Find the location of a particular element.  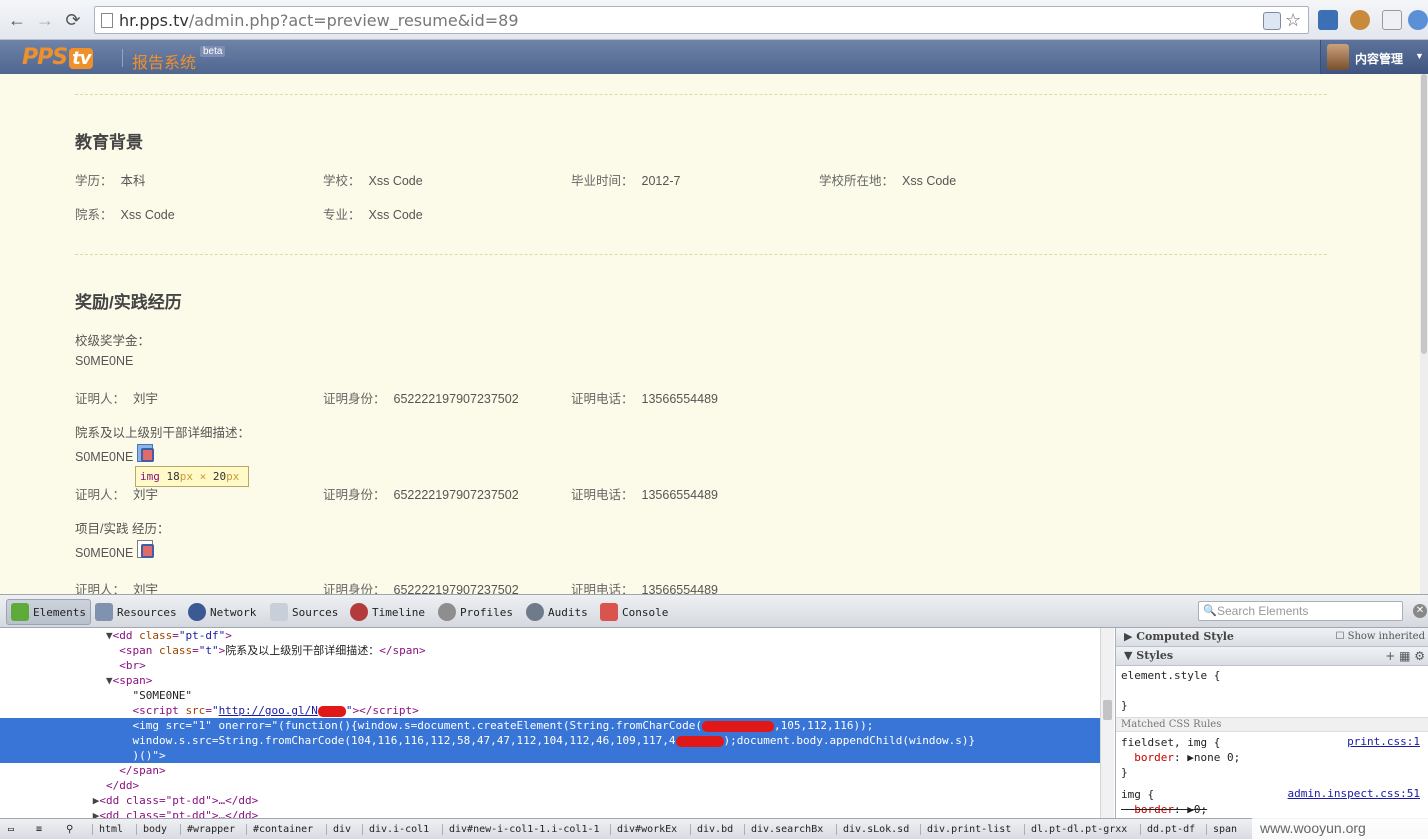

breadcrumb-item: html is located at coordinates (107, 829).